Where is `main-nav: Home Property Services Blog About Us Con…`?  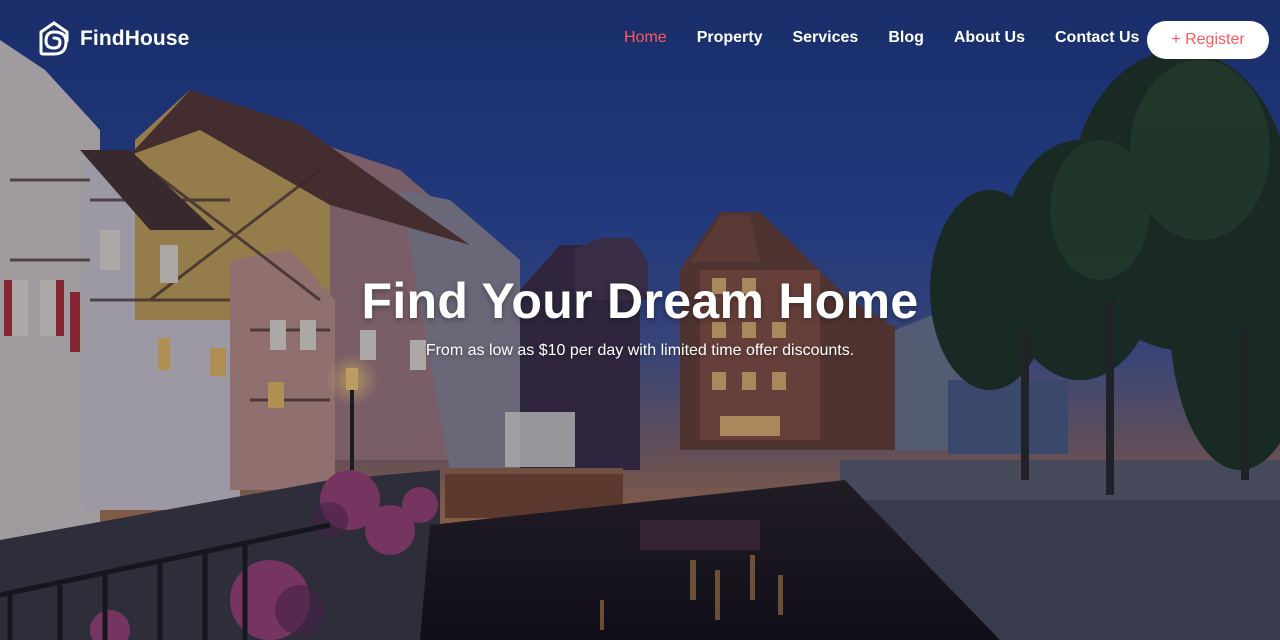 main-nav: Home Property Services Blog About Us Con… is located at coordinates (881, 38).